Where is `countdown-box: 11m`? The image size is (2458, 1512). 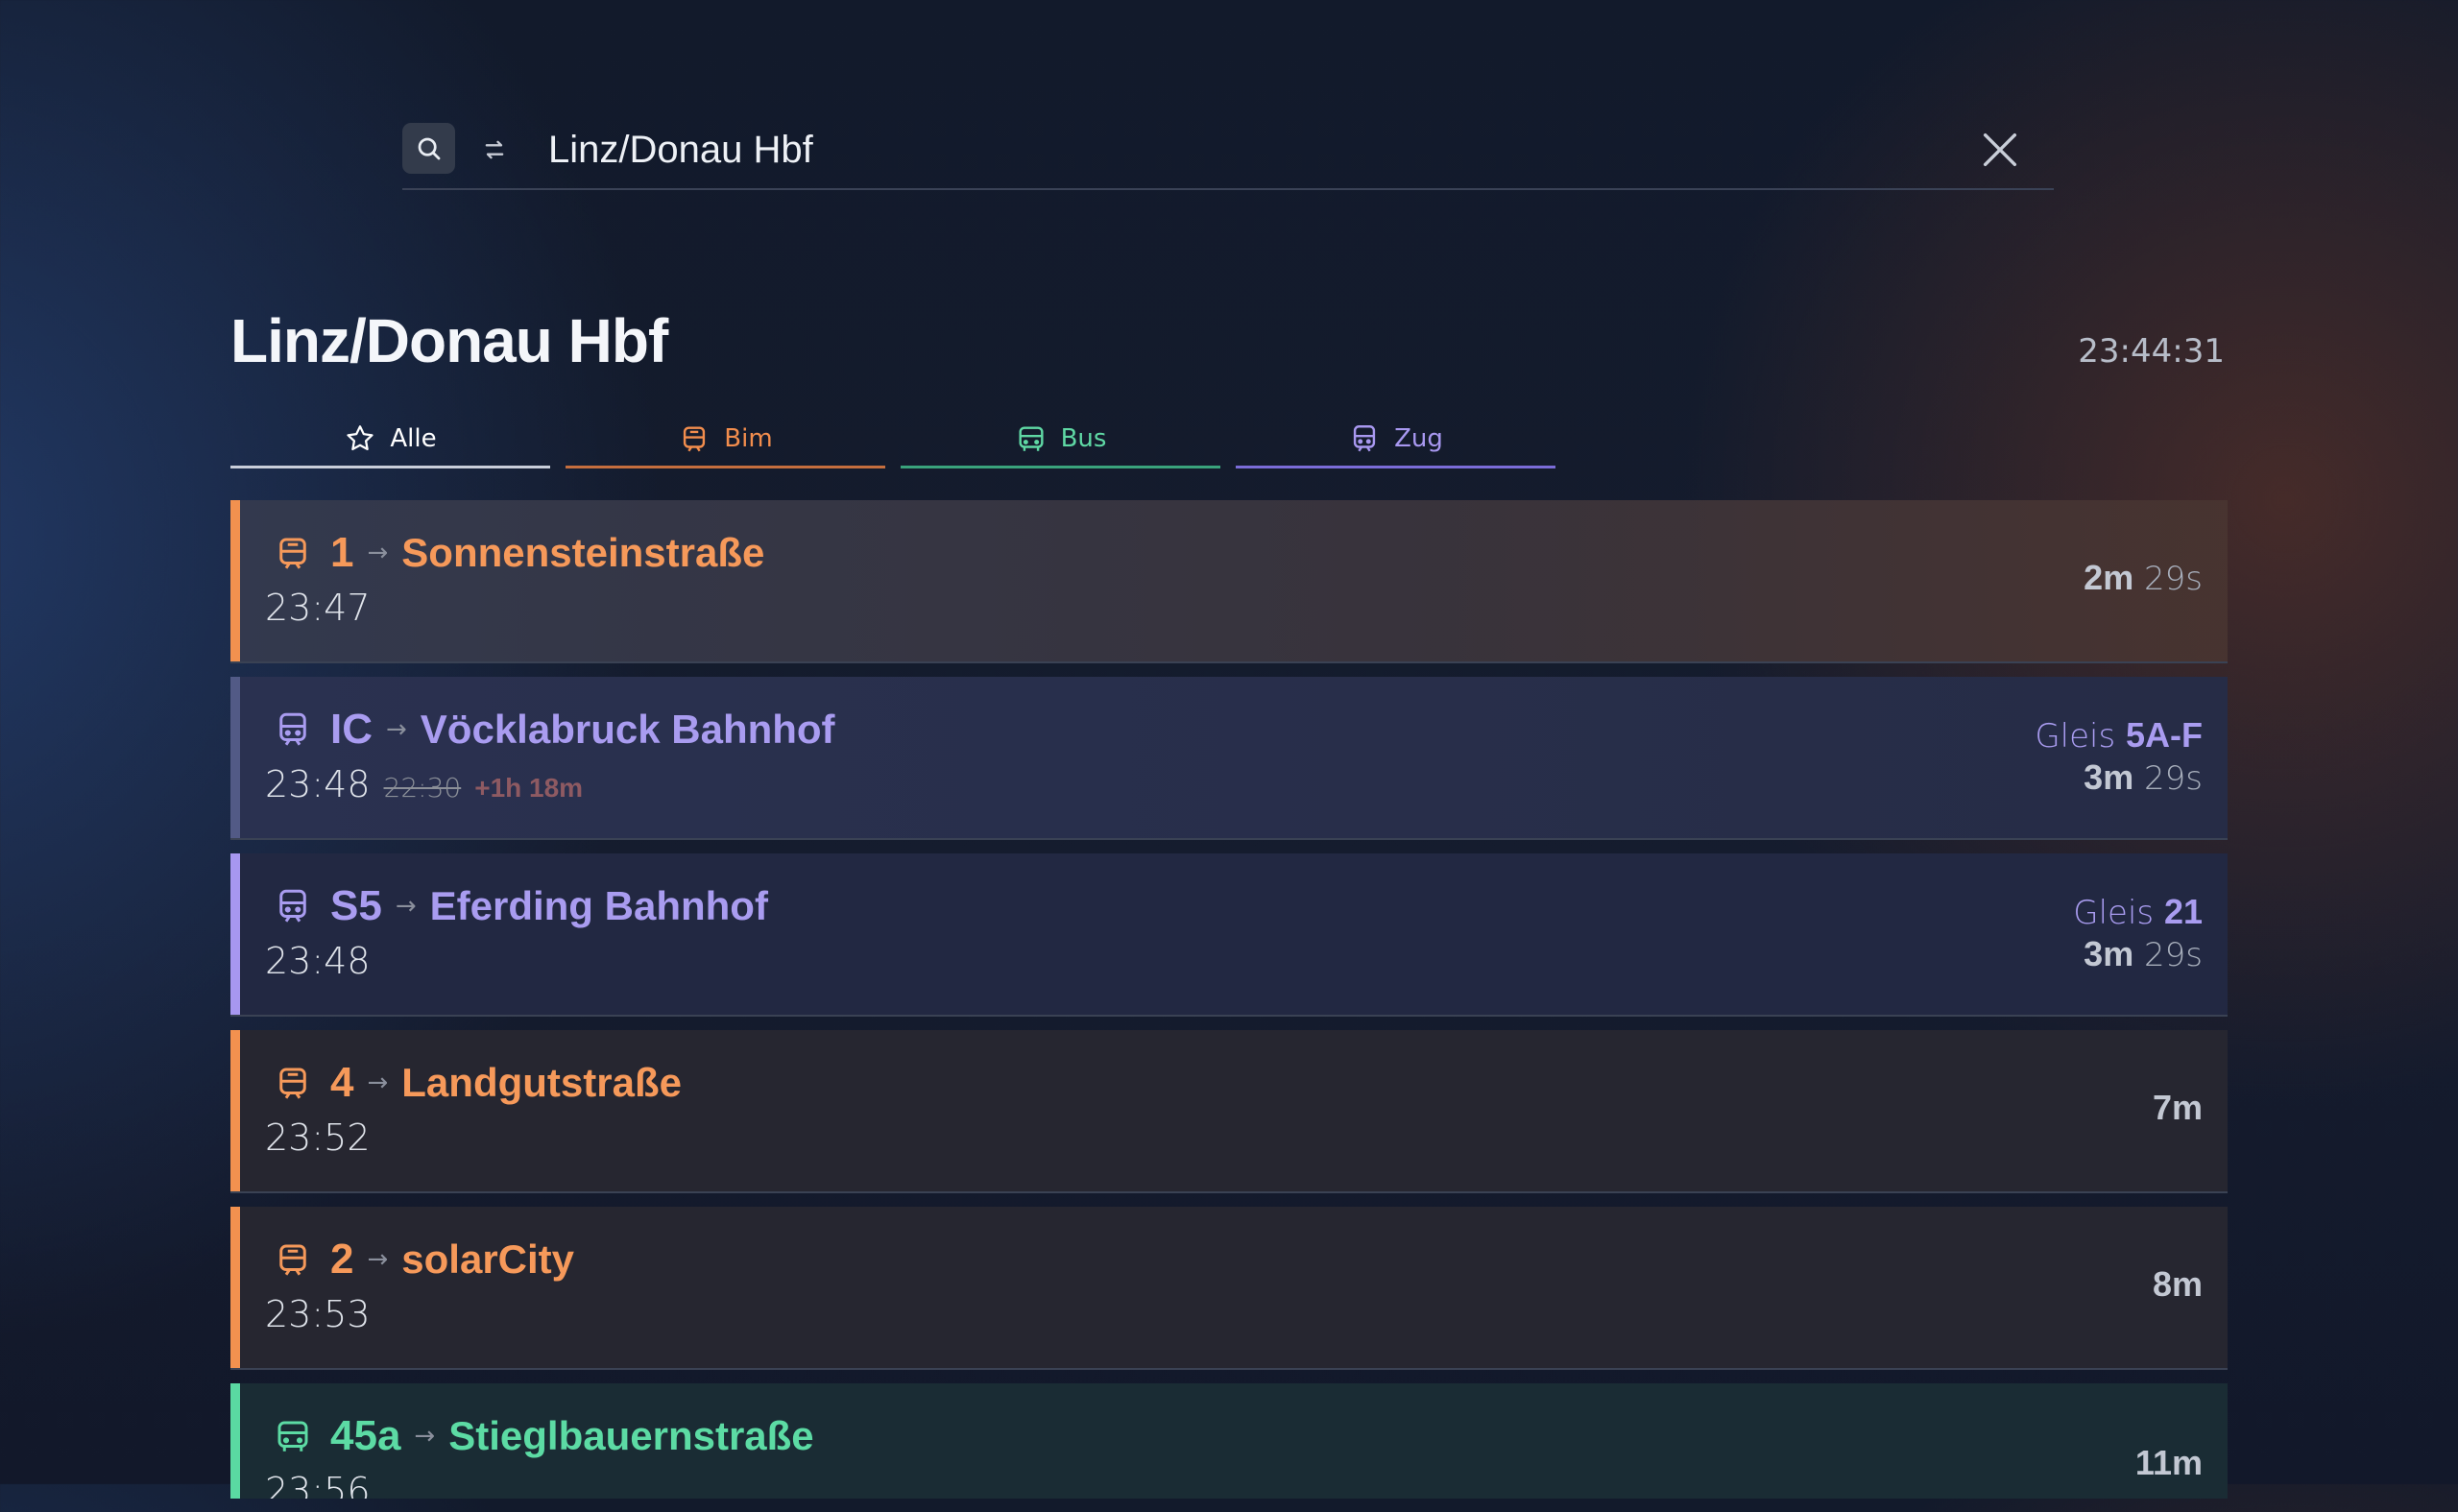
countdown-box: 11m is located at coordinates (2169, 1462).